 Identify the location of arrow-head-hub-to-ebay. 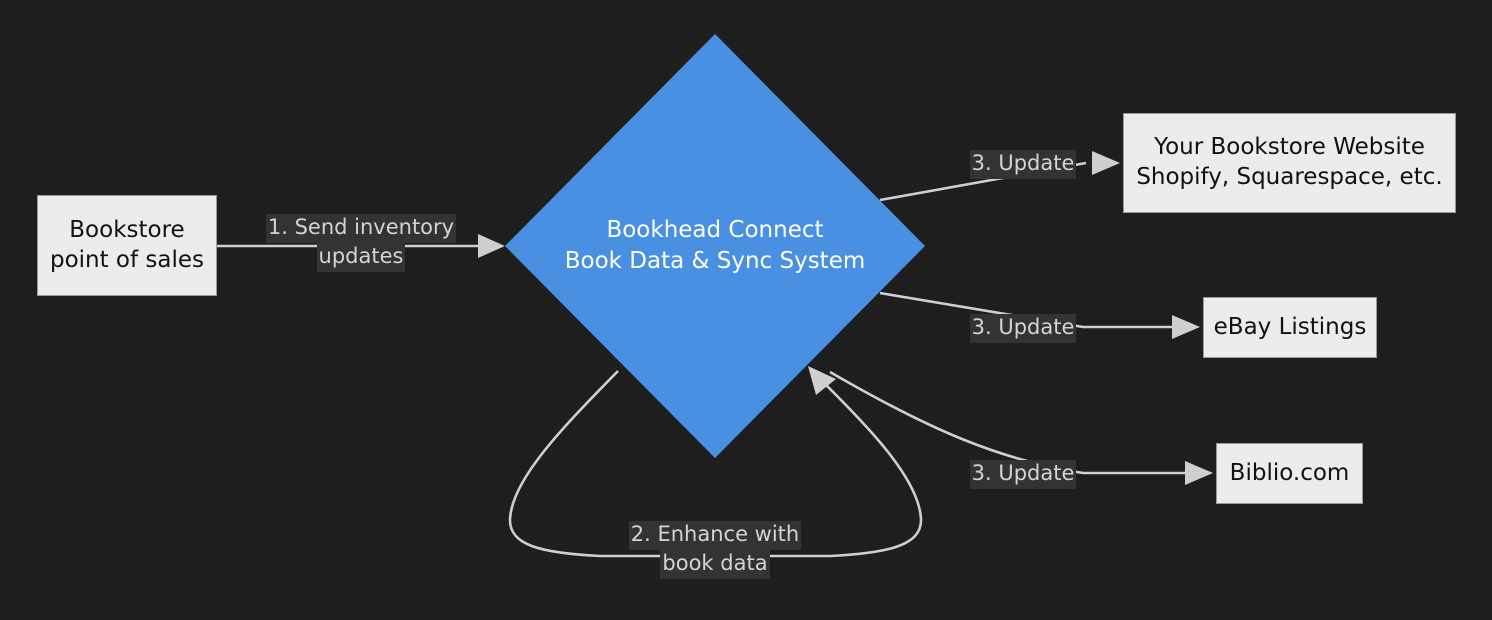
(1186, 327).